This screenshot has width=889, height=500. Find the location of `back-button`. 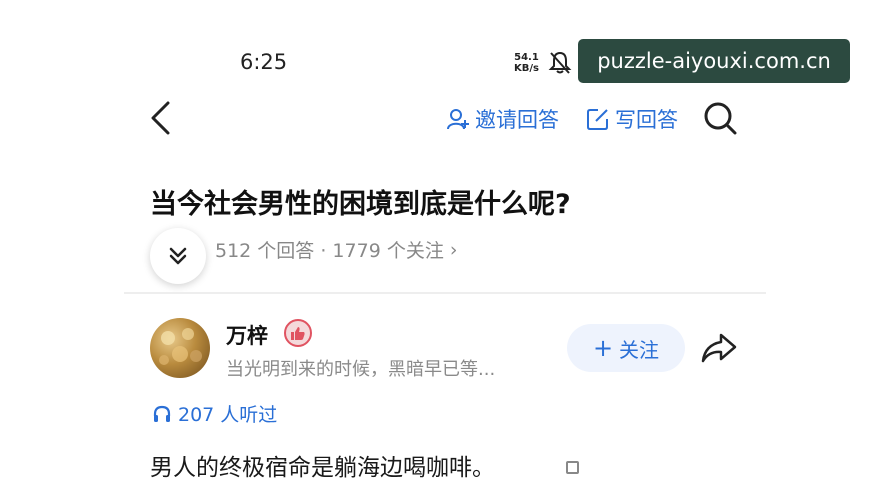

back-button is located at coordinates (161, 120).